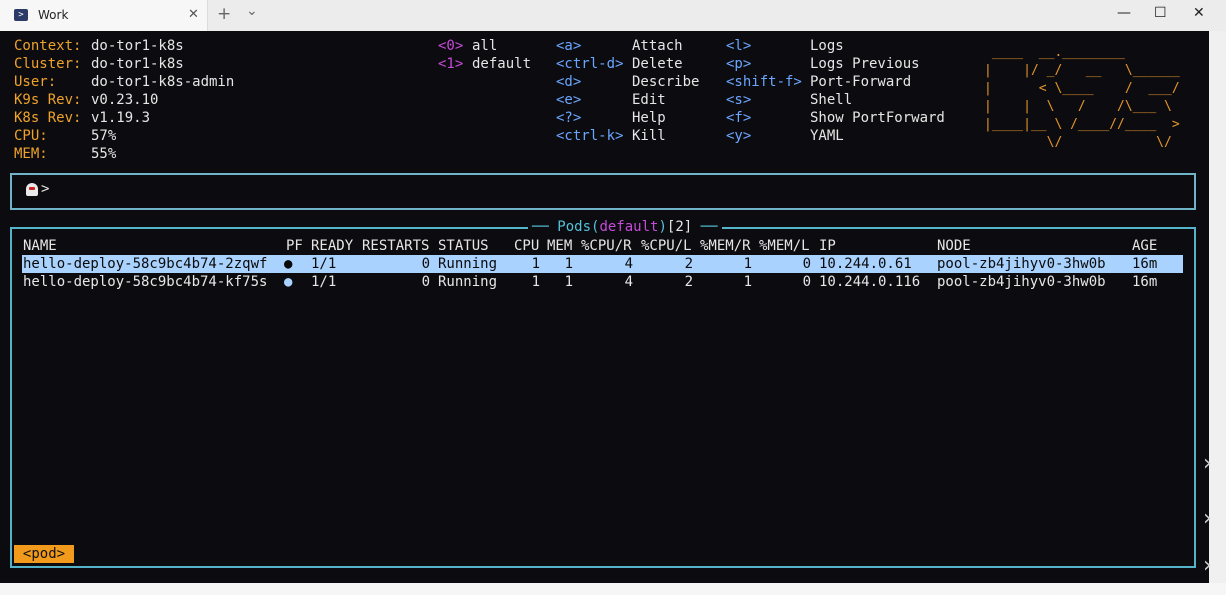 The height and width of the screenshot is (595, 1226). Describe the element at coordinates (784, 246) in the screenshot. I see `col-mem-l: %MEM/L` at that location.